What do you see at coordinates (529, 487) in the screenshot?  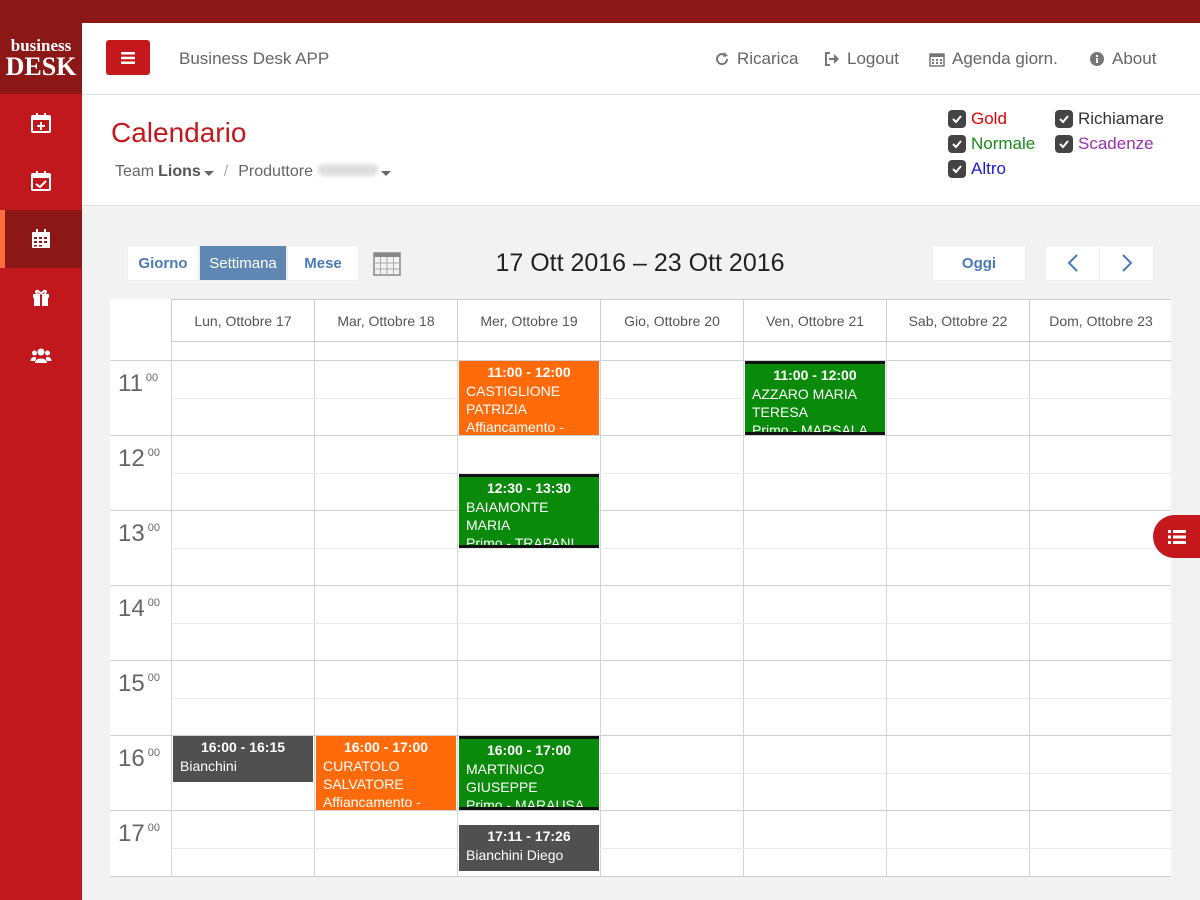 I see `event-time: 12:30 - 13:30` at bounding box center [529, 487].